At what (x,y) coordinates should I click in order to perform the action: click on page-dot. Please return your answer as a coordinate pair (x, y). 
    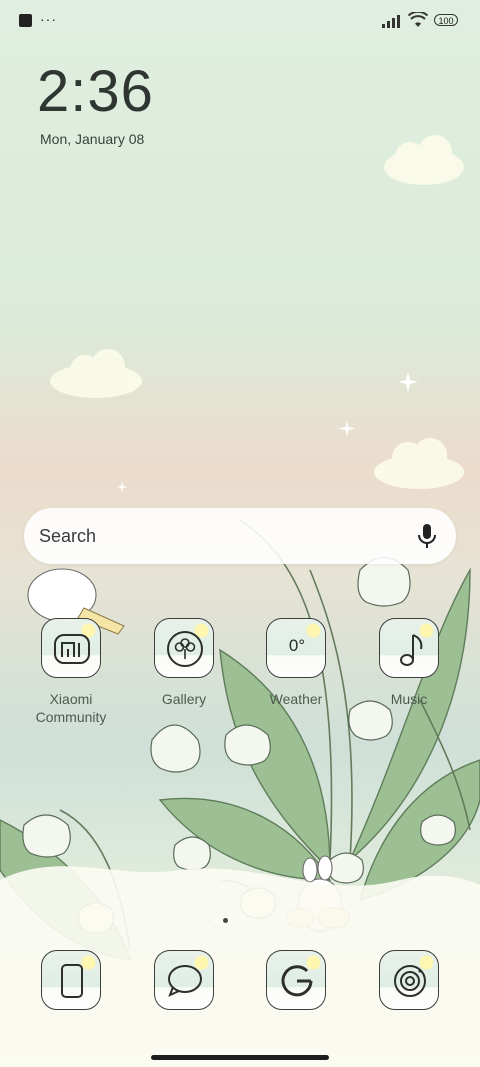
    Looking at the image, I should click on (216, 920).